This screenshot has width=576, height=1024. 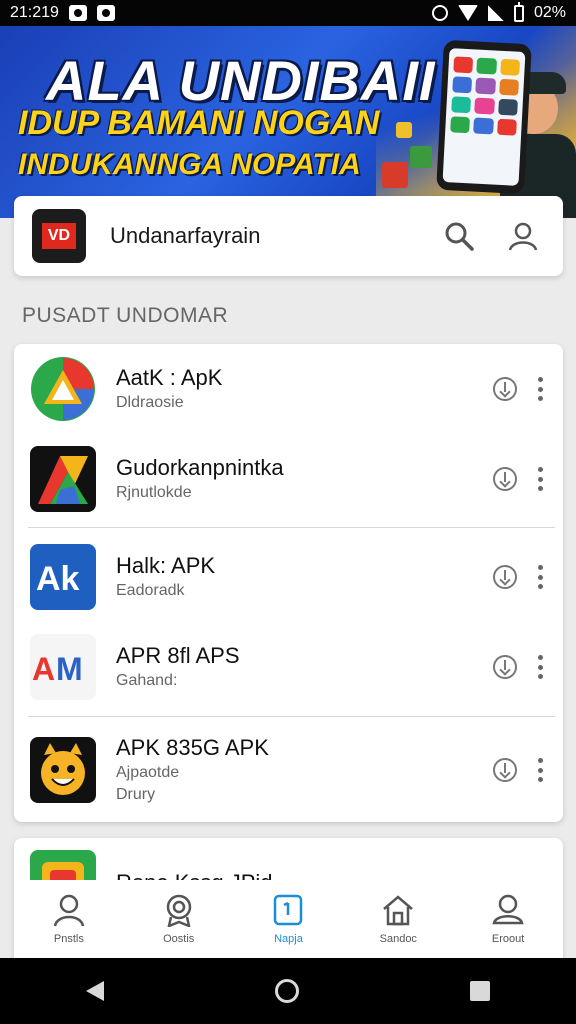 I want to click on notification-icon, so click(x=77, y=13).